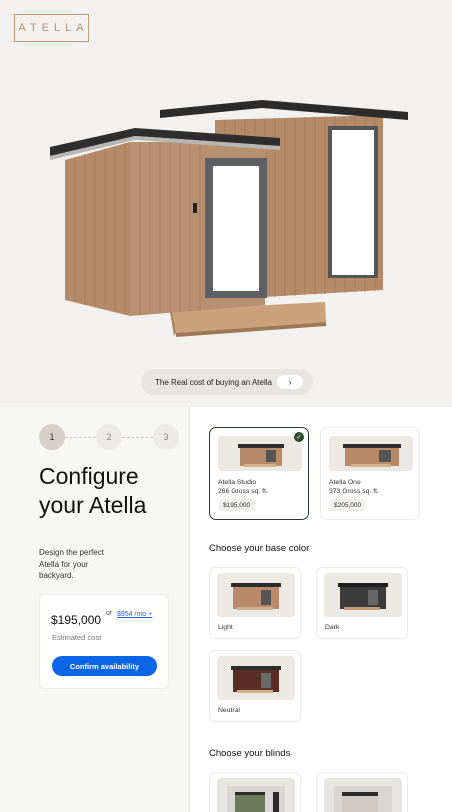  What do you see at coordinates (237, 482) in the screenshot?
I see `model-name: Atella Studio` at bounding box center [237, 482].